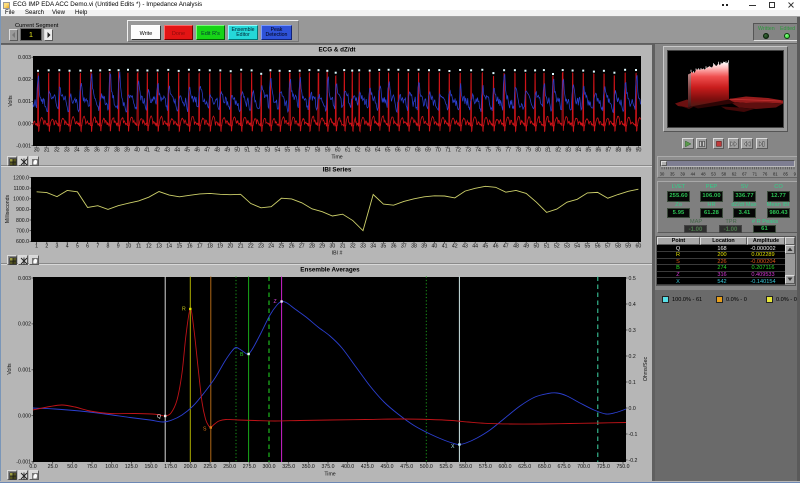  I want to click on svg-text: 76, so click(765, 174).